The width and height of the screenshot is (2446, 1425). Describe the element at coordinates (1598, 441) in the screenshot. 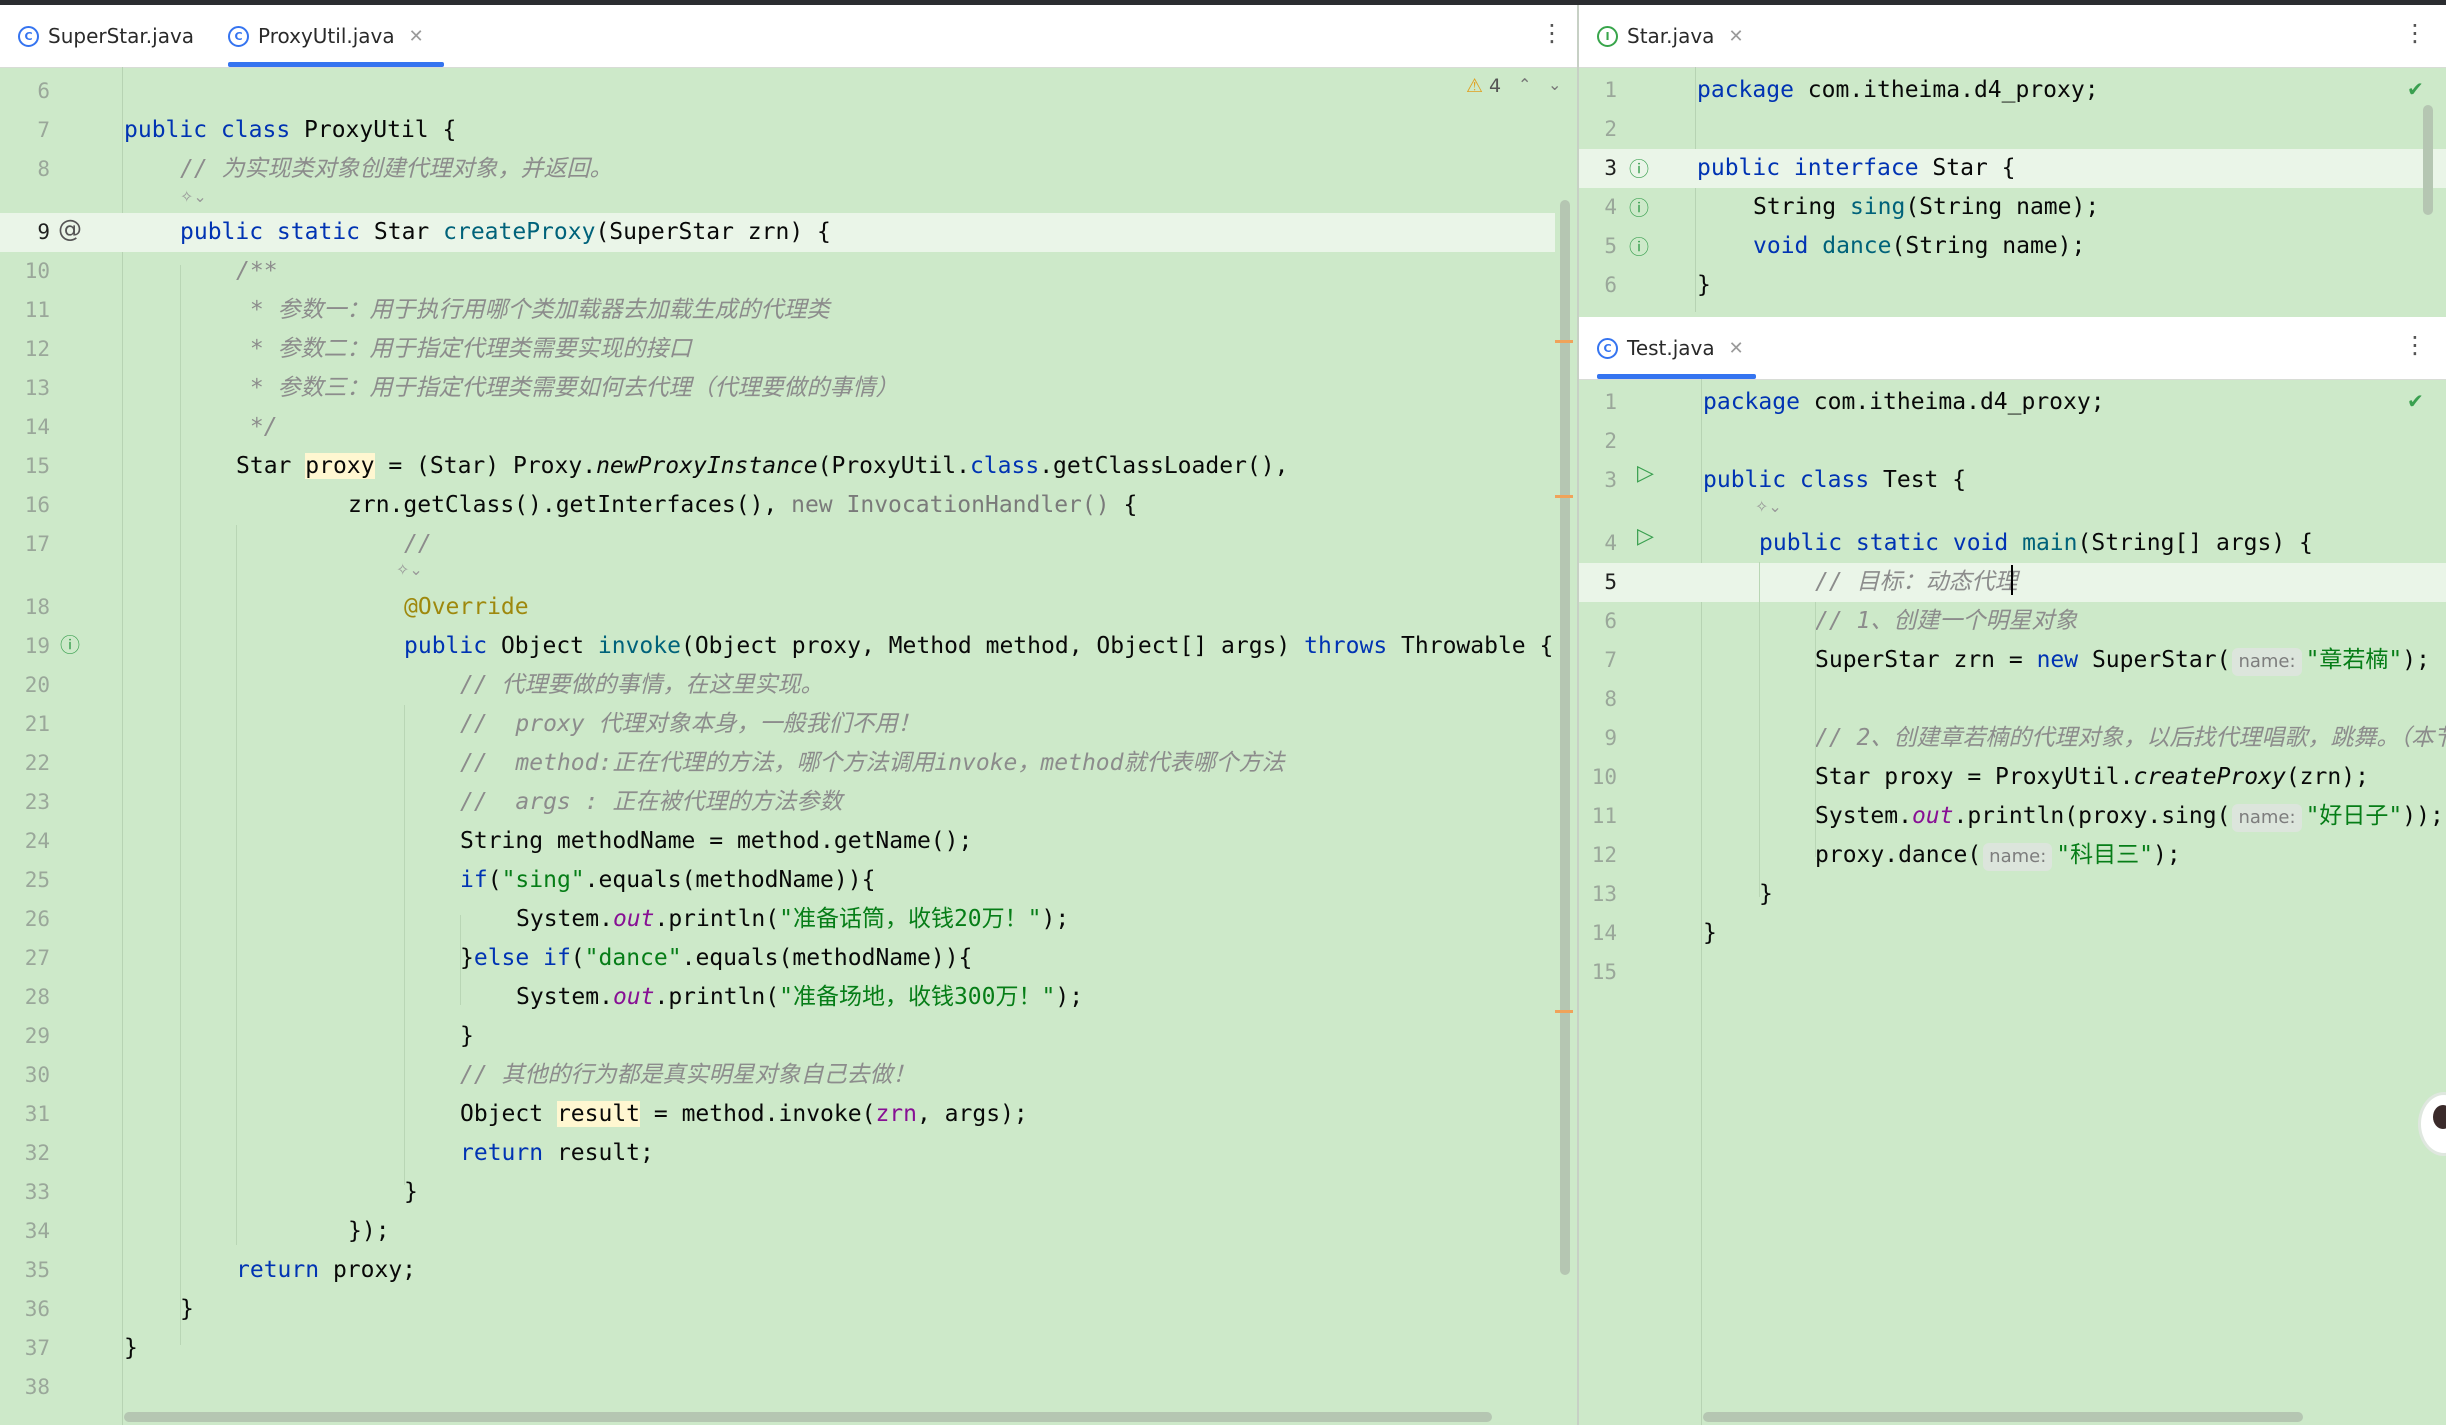

I see `line-number: 2` at that location.